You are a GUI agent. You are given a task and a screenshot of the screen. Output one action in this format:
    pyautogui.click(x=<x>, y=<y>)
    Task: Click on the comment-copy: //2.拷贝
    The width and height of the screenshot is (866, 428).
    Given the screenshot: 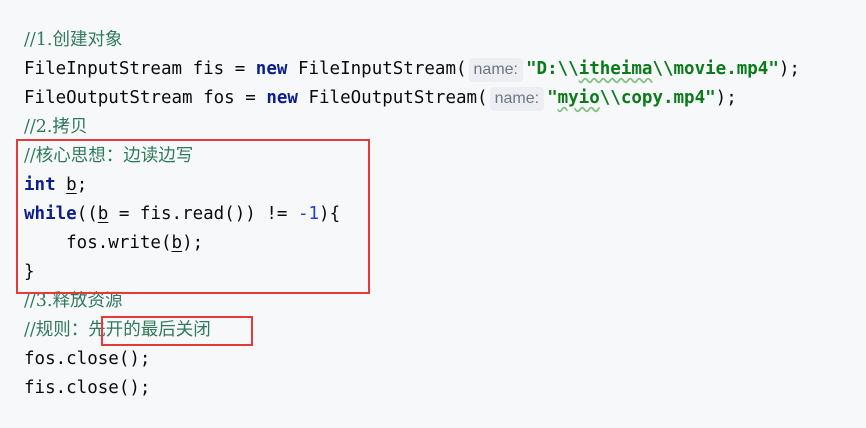 What is the action you would take?
    pyautogui.click(x=56, y=127)
    